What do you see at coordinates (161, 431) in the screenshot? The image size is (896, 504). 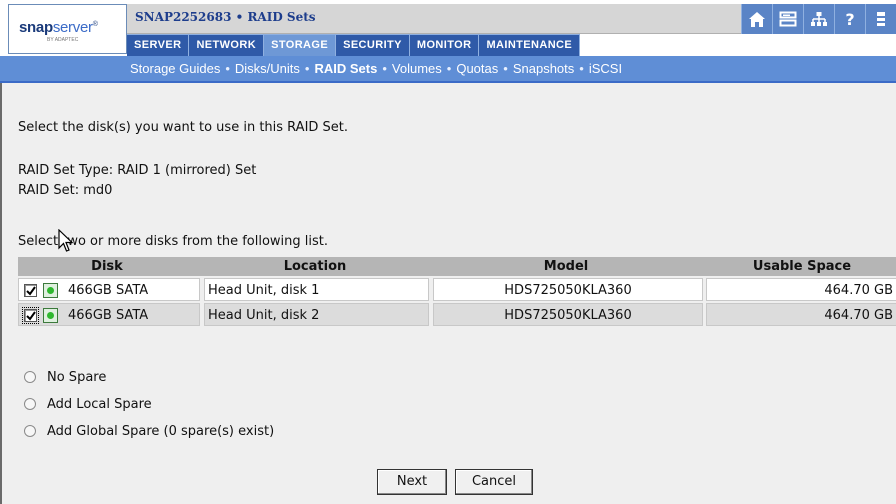 I see `global-spare-label: Add Global Spare (0 spare(s) exist)` at bounding box center [161, 431].